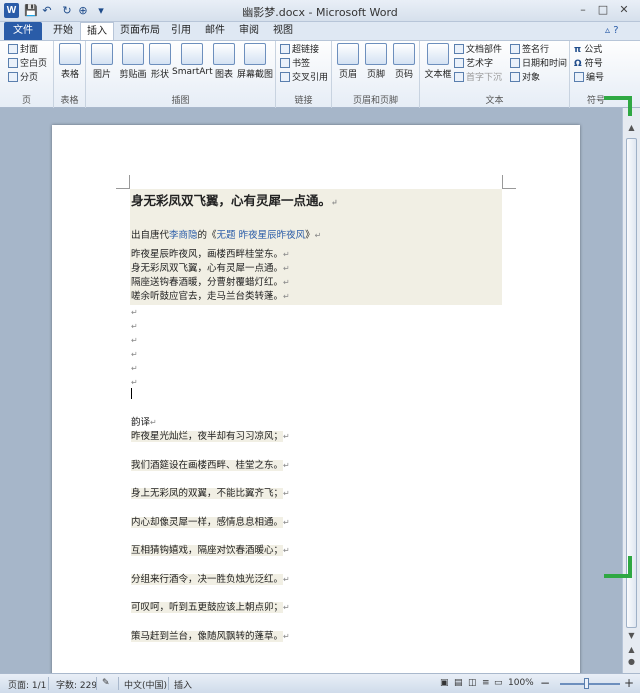 This screenshot has width=640, height=693. I want to click on signature-line-button: 签名行, so click(529, 50).